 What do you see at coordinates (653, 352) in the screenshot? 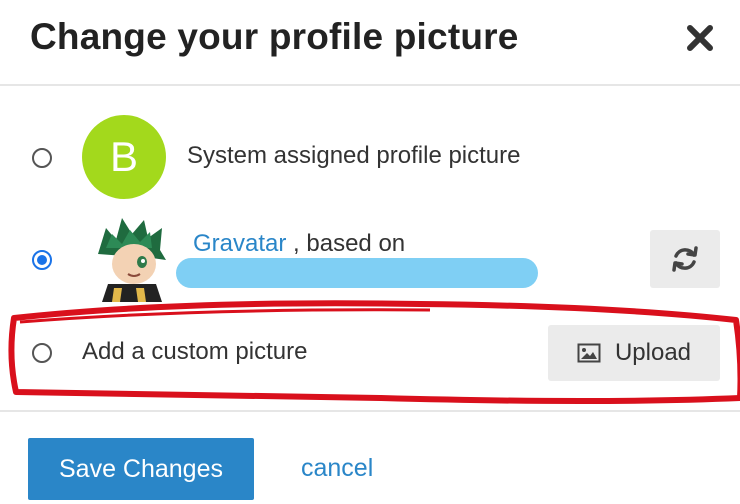
I see `upload-label: Upload` at bounding box center [653, 352].